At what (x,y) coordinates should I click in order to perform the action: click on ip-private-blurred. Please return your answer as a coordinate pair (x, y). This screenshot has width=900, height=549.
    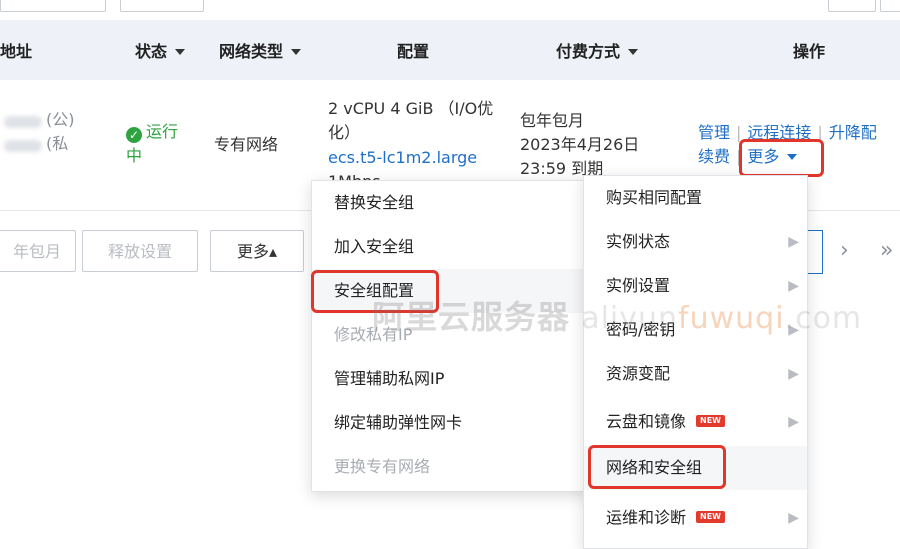
    Looking at the image, I should click on (23, 146).